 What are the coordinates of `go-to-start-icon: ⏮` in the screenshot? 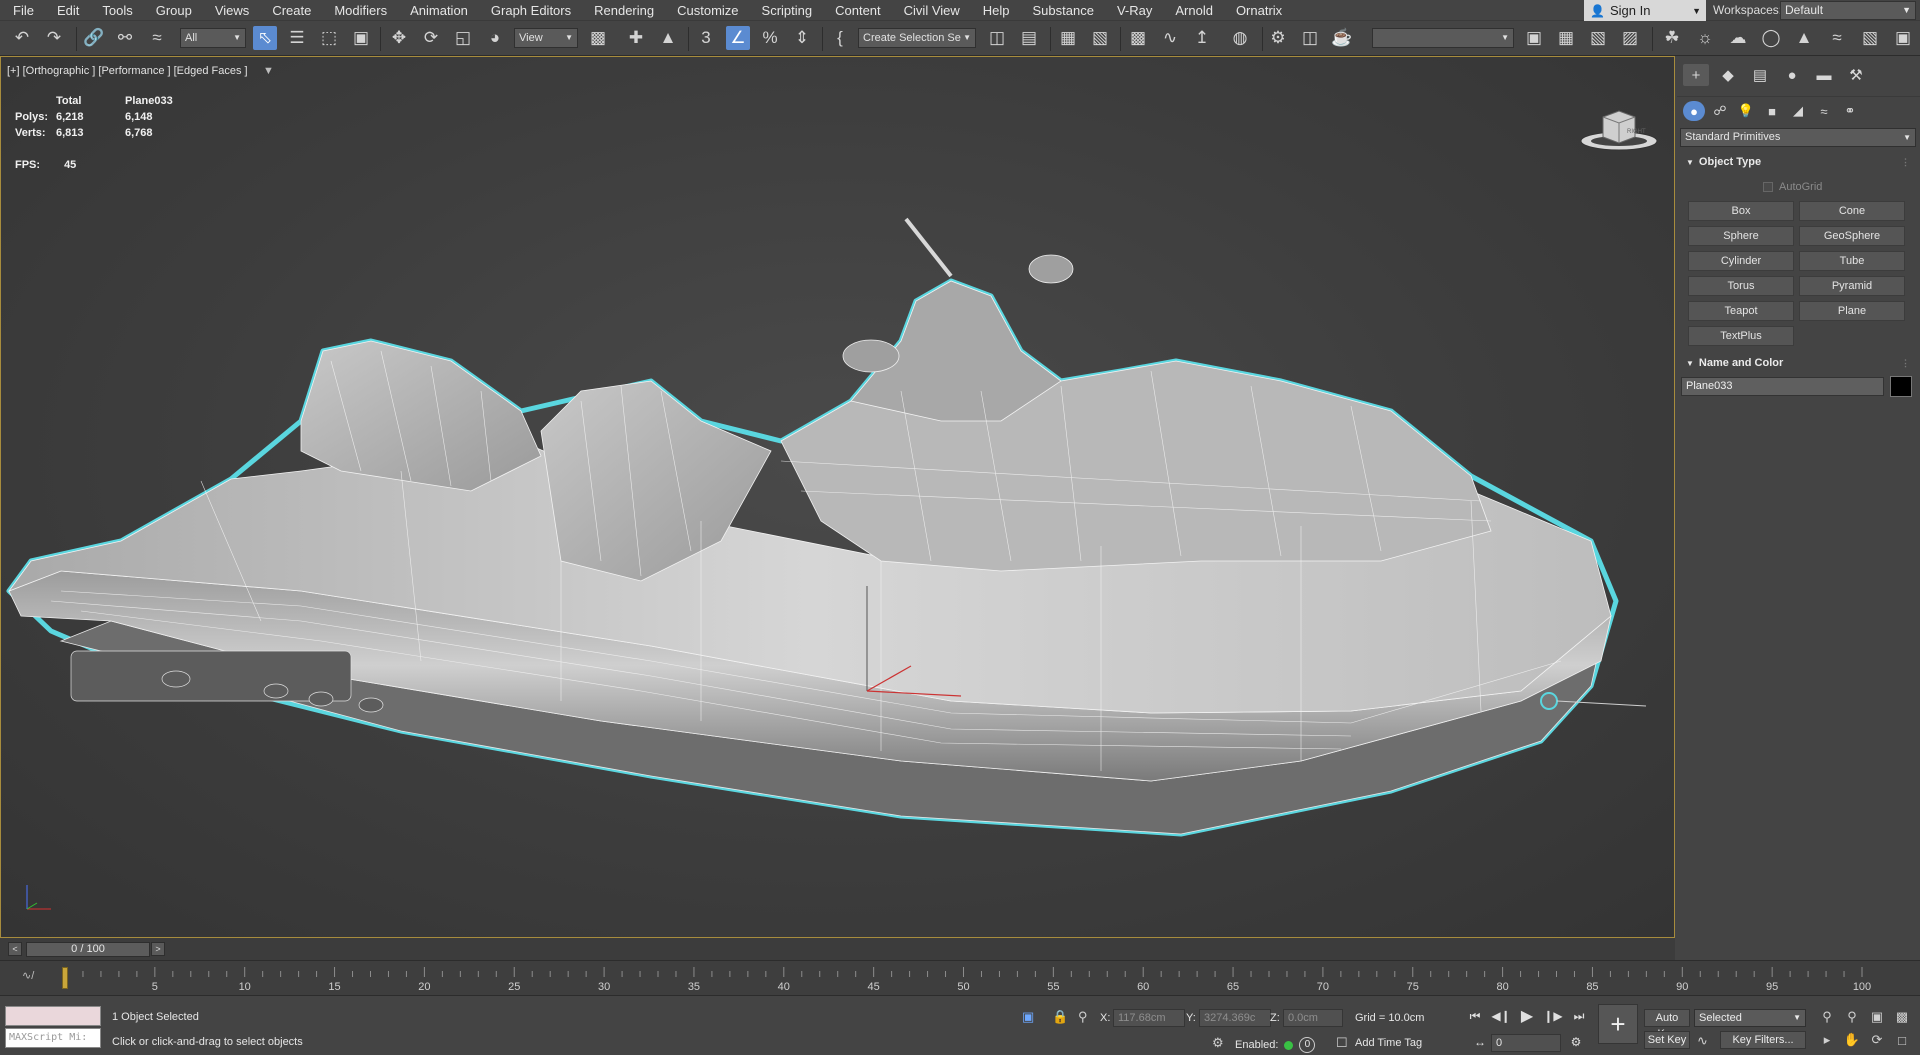 It's located at (1475, 1016).